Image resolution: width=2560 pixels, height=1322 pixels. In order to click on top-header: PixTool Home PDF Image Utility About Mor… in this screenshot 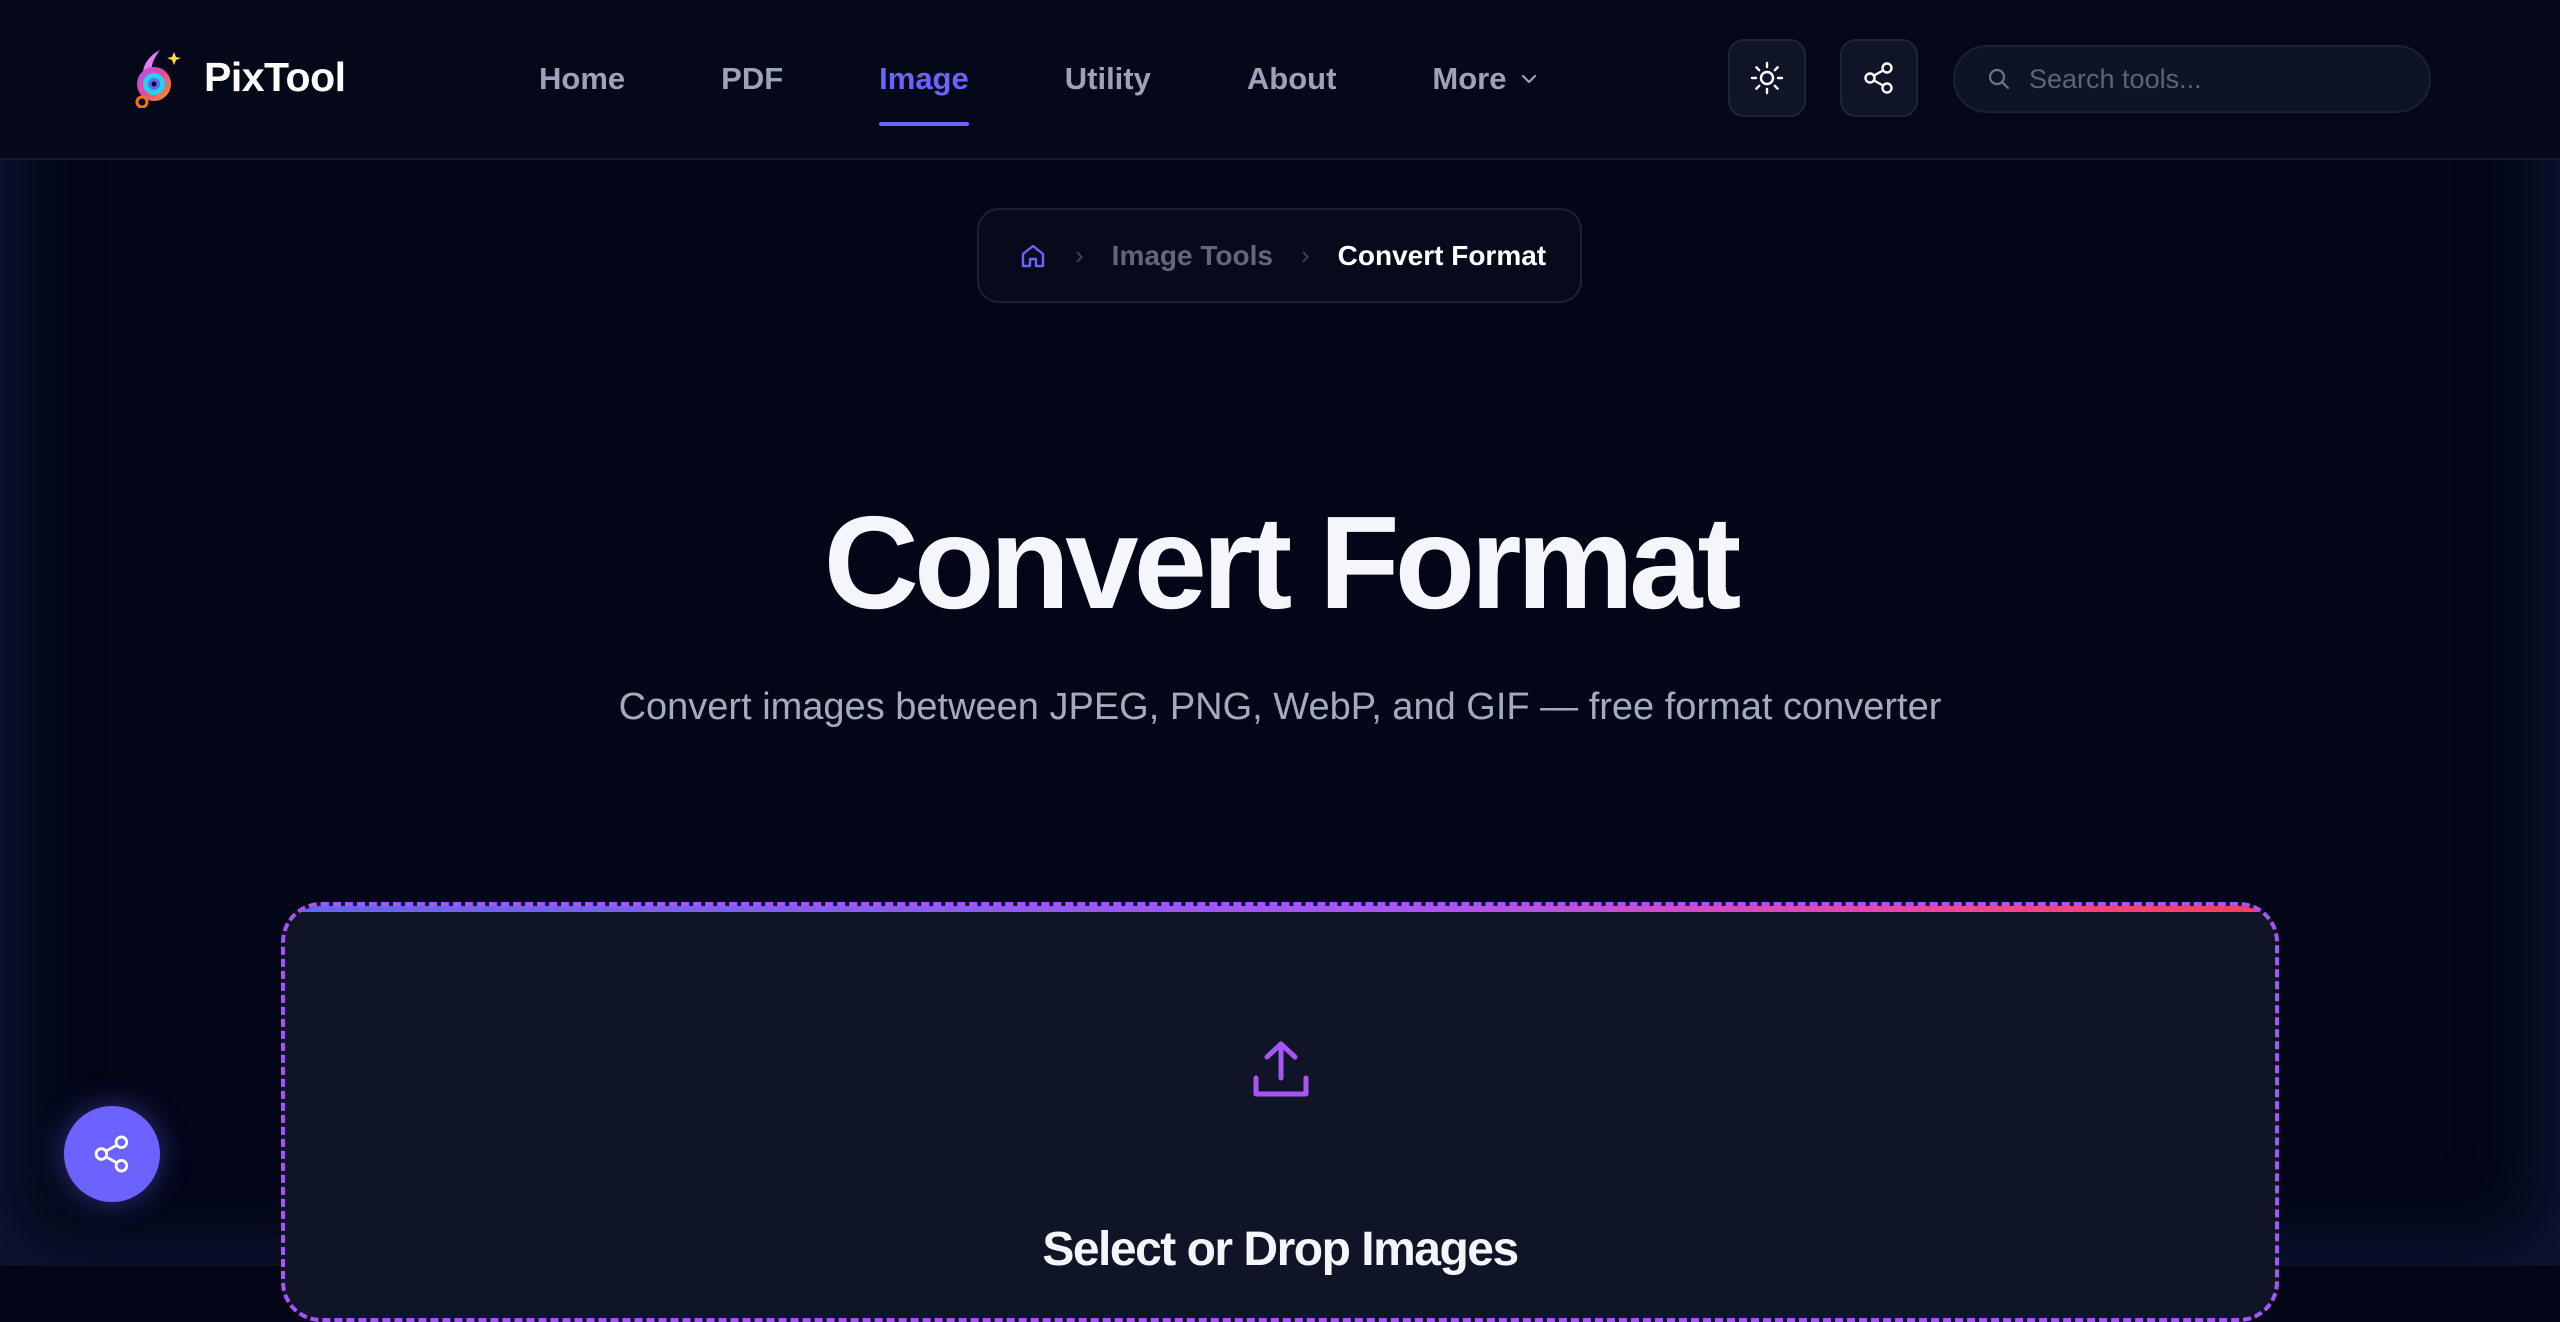, I will do `click(1280, 80)`.